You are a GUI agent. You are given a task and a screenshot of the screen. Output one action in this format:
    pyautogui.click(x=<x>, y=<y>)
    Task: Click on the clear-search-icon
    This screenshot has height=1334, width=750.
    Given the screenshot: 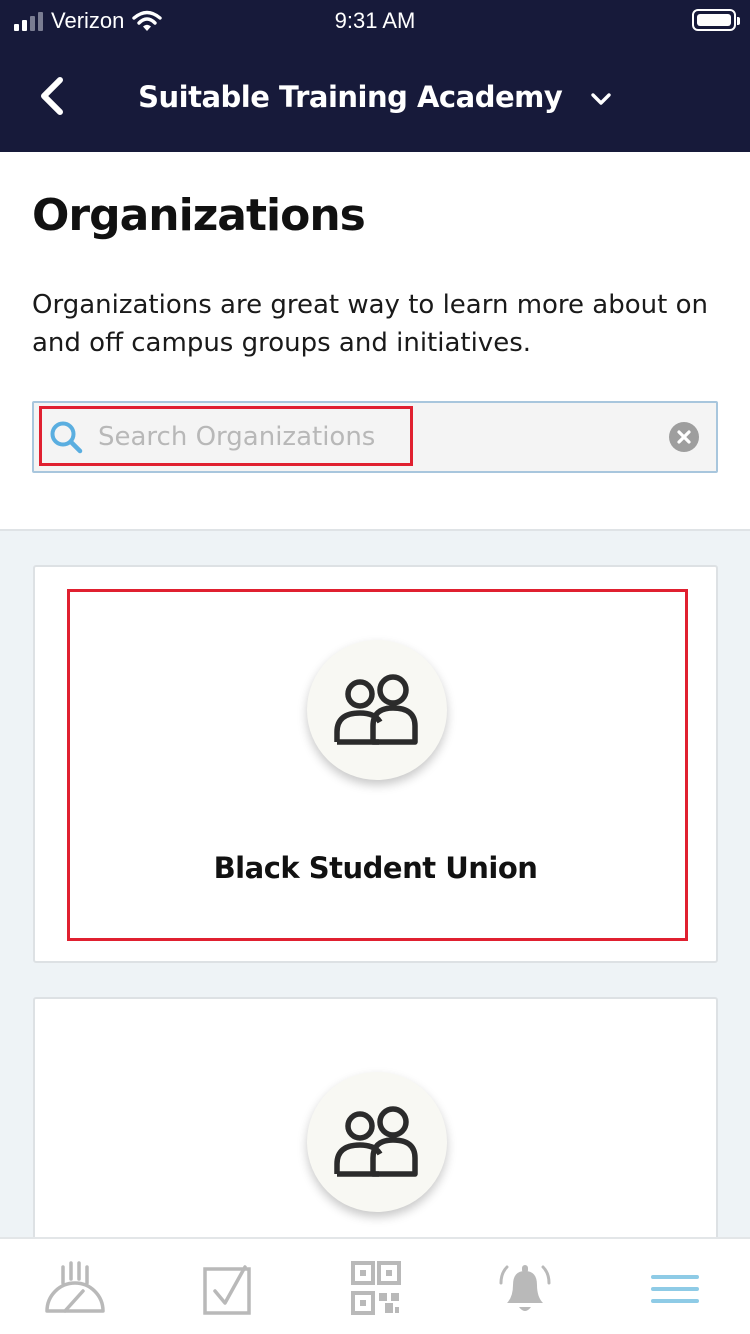 What is the action you would take?
    pyautogui.click(x=684, y=437)
    